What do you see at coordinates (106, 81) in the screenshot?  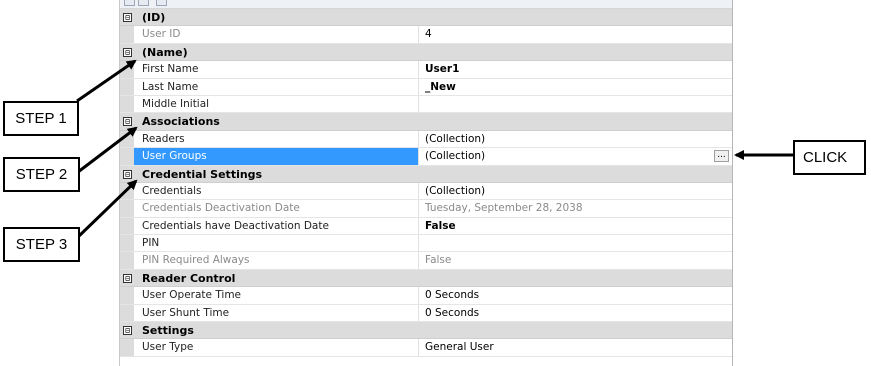 I see `step1-arrow` at bounding box center [106, 81].